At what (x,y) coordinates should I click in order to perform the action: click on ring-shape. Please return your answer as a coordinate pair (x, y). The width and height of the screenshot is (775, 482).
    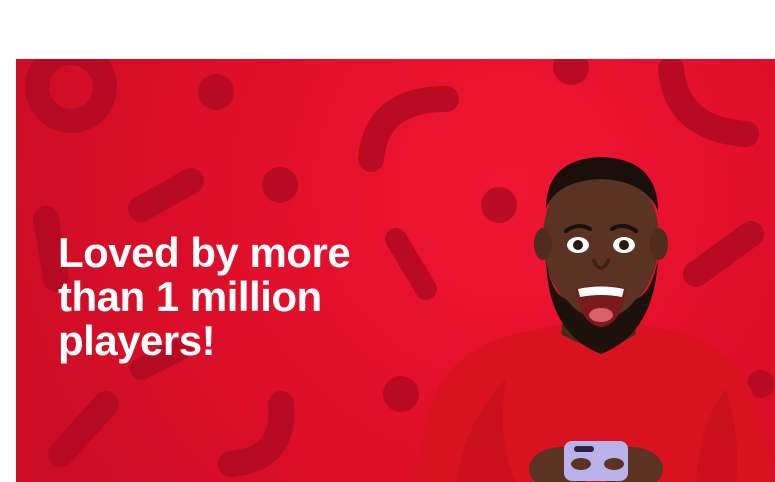
    Looking at the image, I should click on (71, 96).